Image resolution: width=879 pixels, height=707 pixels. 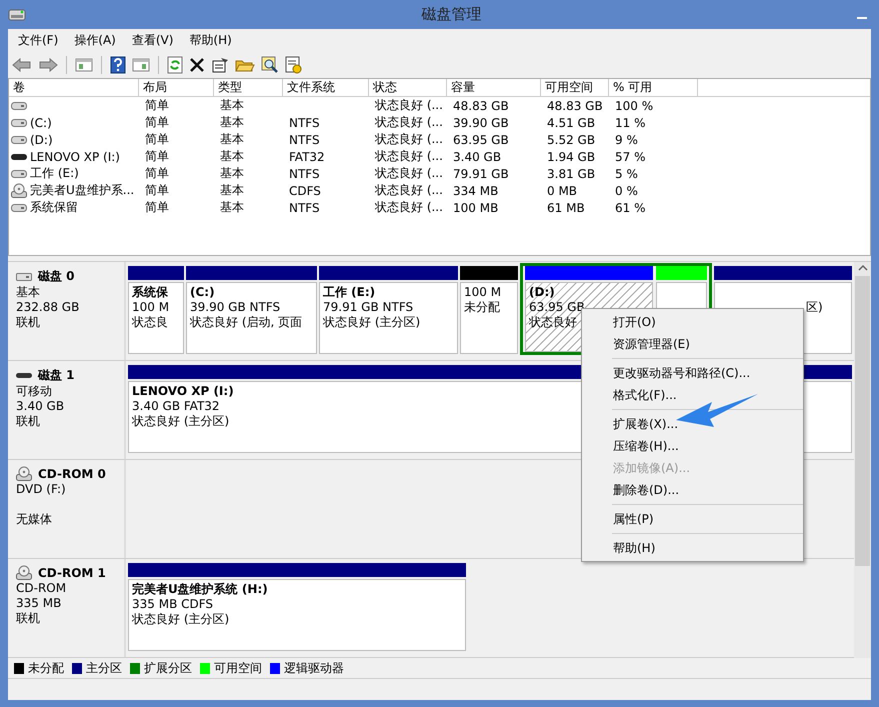 I want to click on disk-size: 232.88 GB, so click(x=48, y=307).